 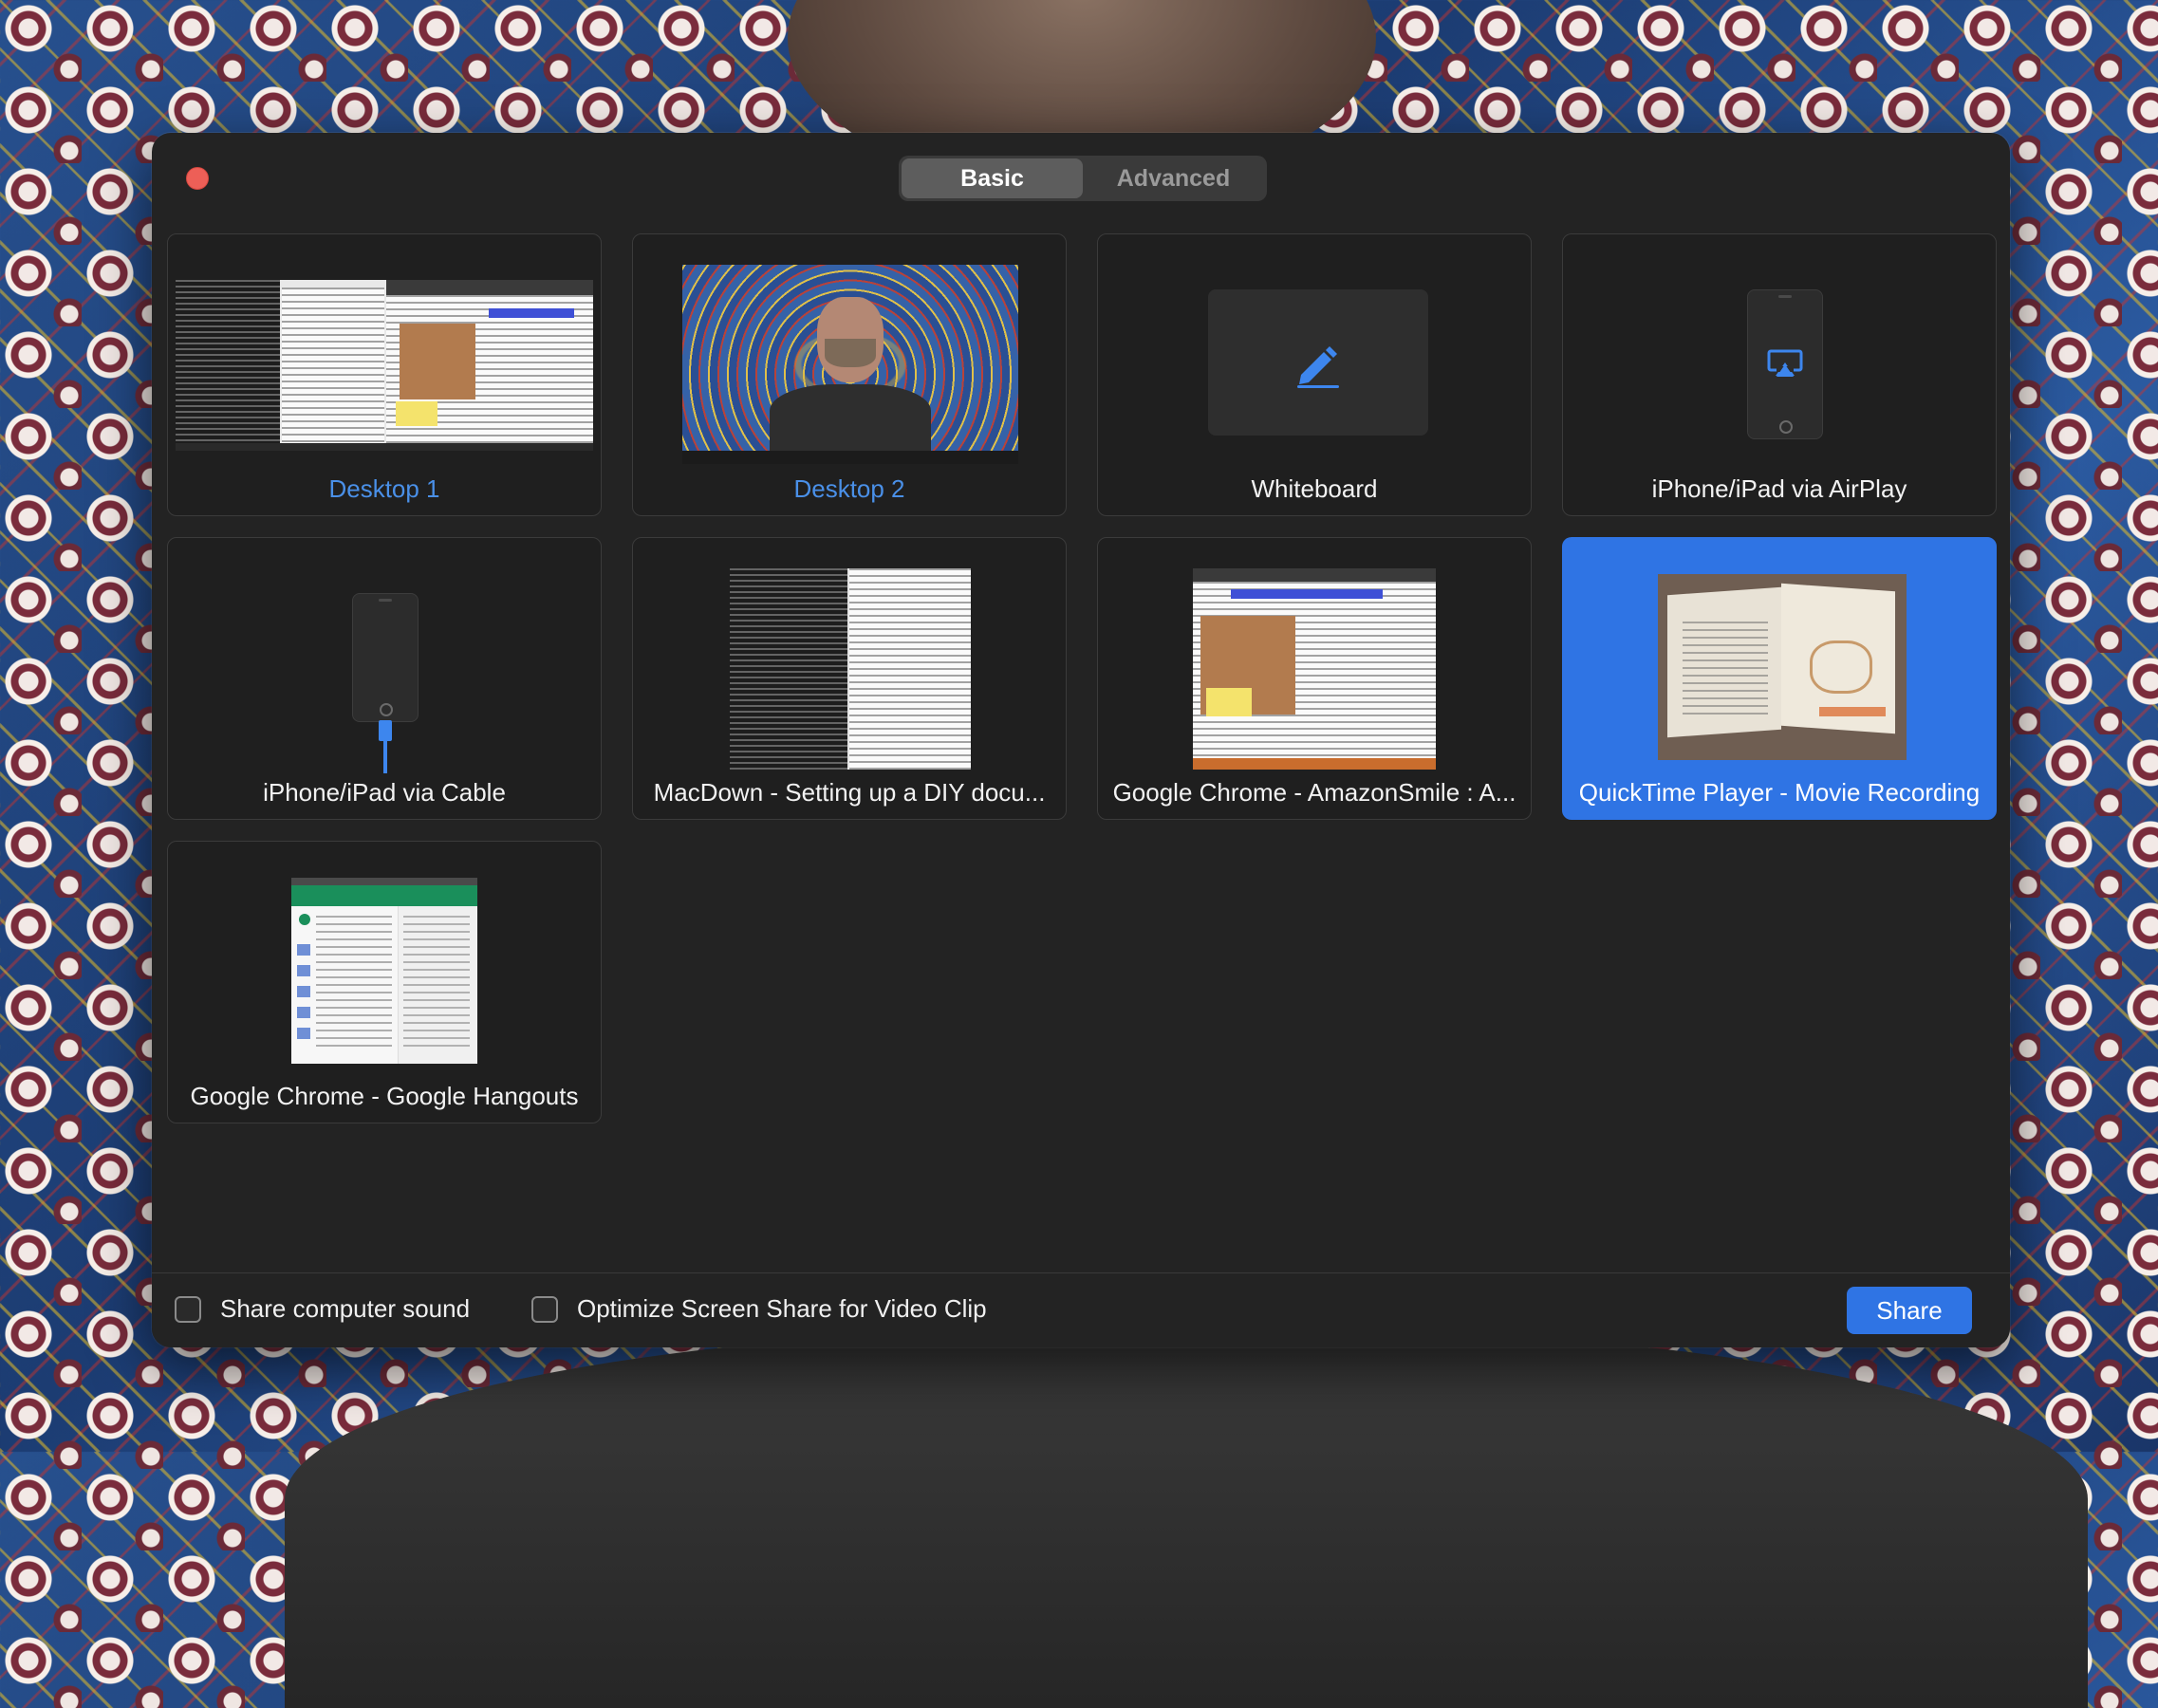 I want to click on tile-chrome-hangouts: Google Chrome - Google Hangouts, so click(x=384, y=982).